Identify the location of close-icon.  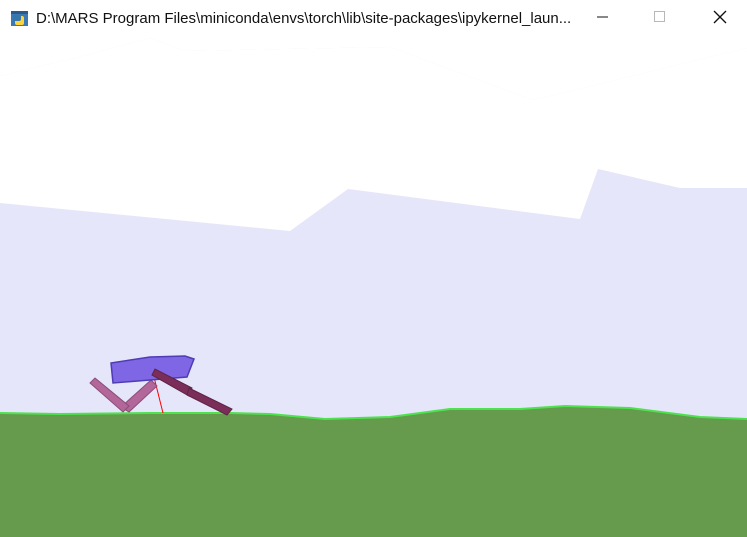
(720, 19).